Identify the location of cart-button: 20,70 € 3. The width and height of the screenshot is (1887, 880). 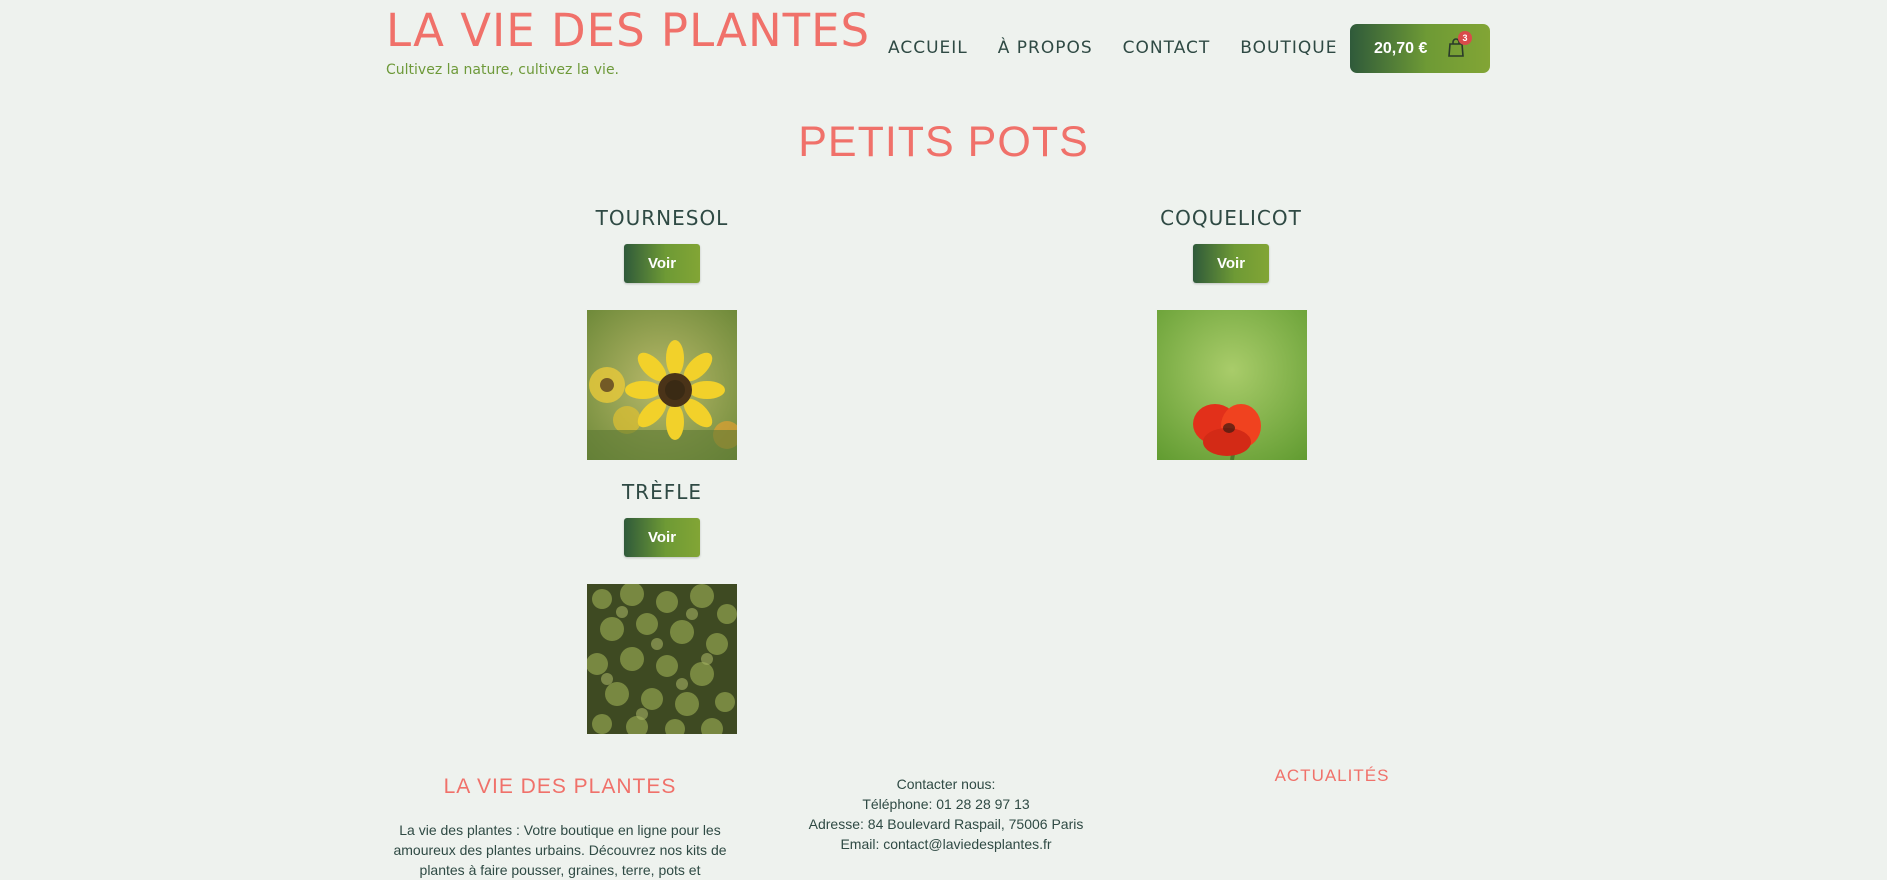
(1420, 48).